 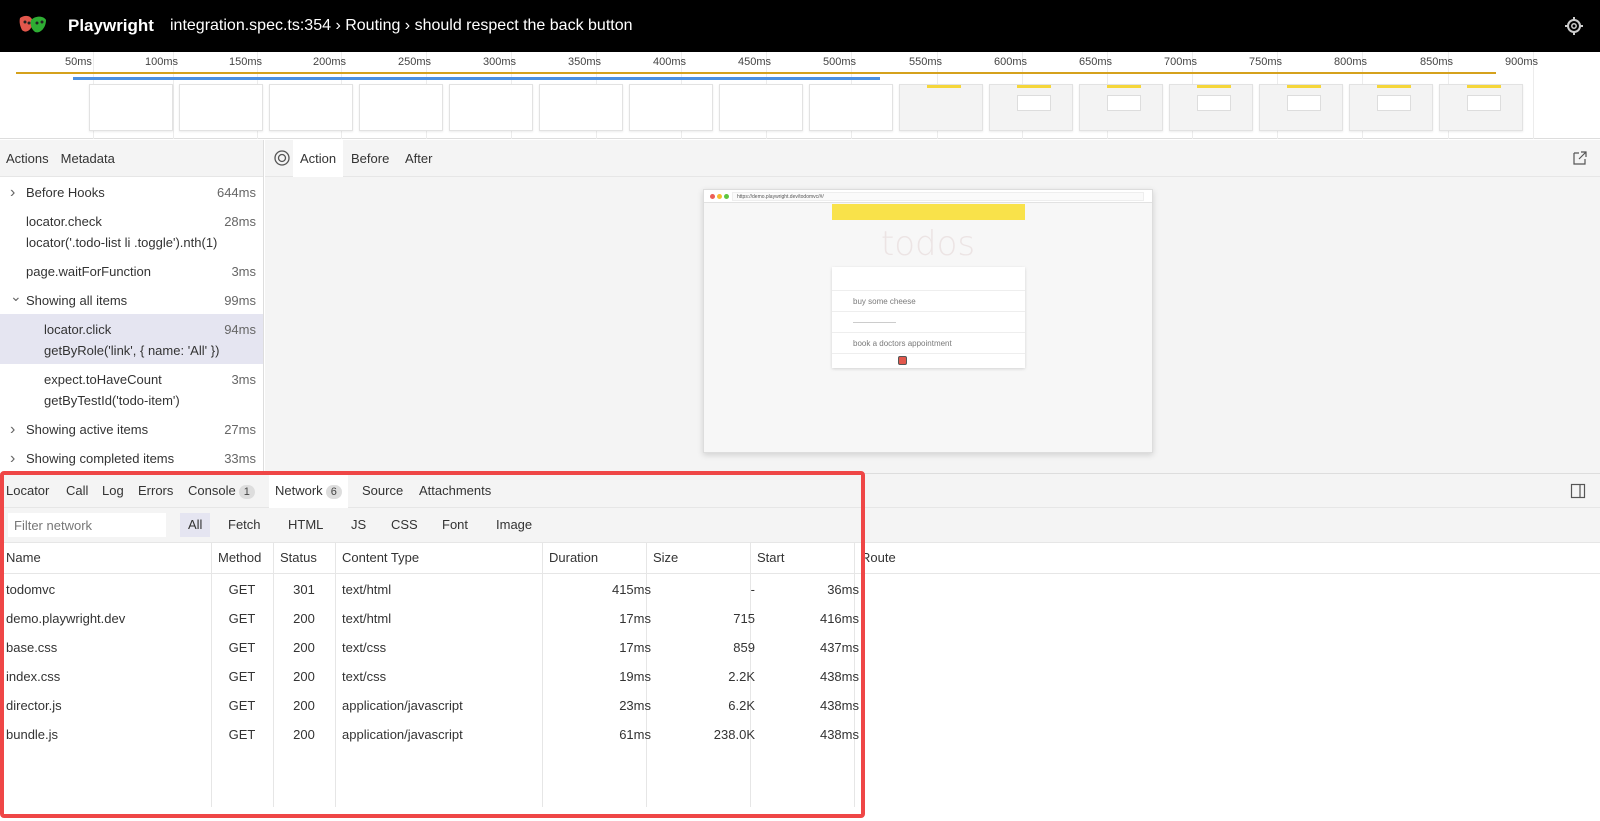 I want to click on cell-name: todomvc, so click(x=31, y=589).